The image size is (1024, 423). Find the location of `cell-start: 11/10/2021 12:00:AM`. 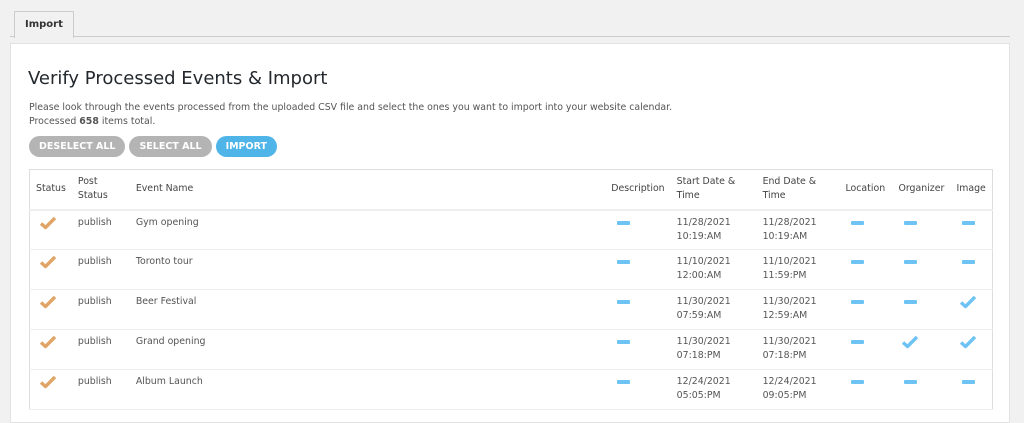

cell-start: 11/10/2021 12:00:AM is located at coordinates (713, 269).